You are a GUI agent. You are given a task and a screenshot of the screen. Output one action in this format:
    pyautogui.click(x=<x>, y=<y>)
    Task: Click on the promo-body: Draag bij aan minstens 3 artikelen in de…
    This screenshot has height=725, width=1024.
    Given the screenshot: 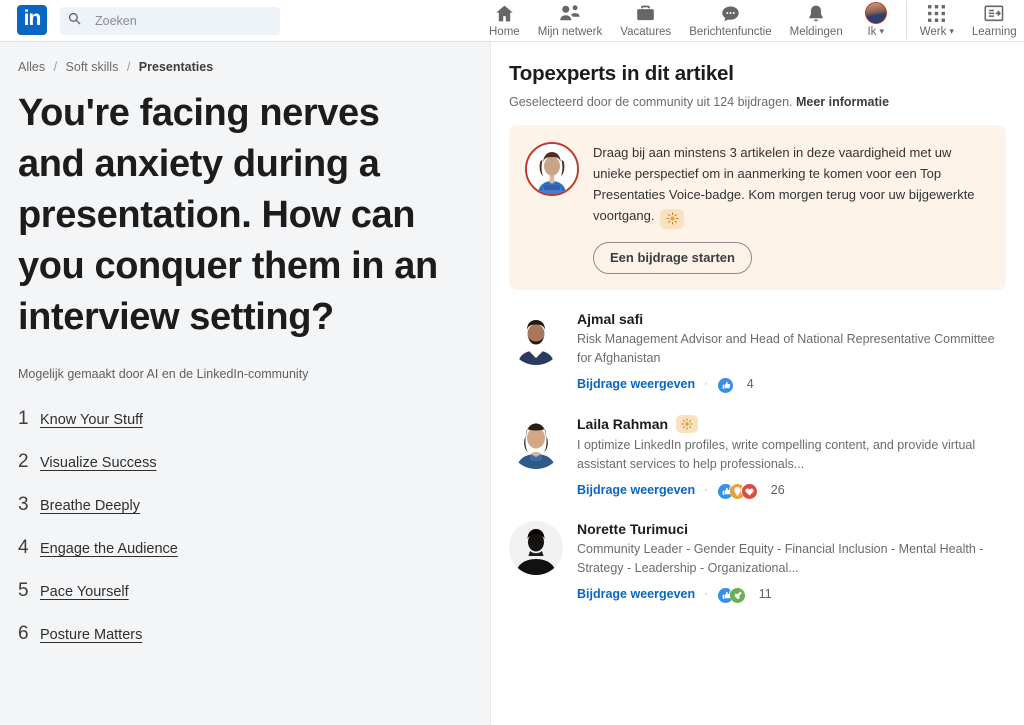 What is the action you would take?
    pyautogui.click(x=791, y=208)
    